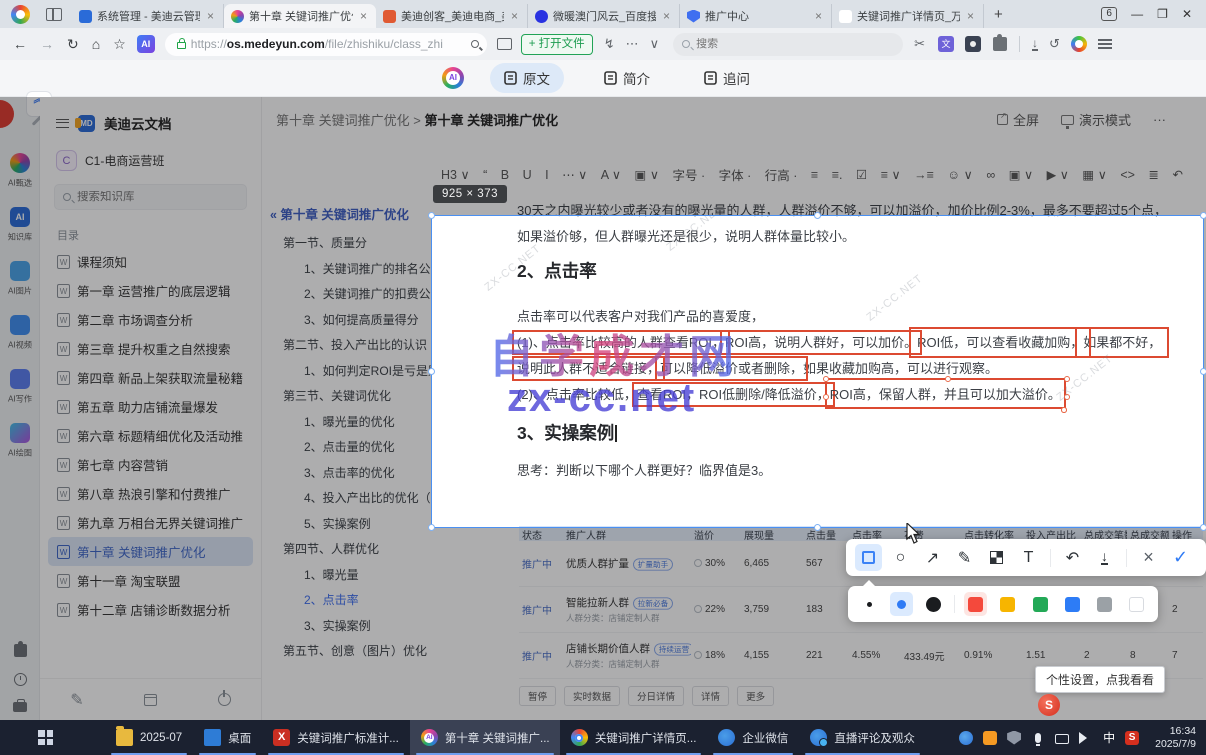 The height and width of the screenshot is (755, 1206). What do you see at coordinates (604, 16) in the screenshot?
I see `browser-tab: 微暖澳门风云_百度搜索 ×` at bounding box center [604, 16].